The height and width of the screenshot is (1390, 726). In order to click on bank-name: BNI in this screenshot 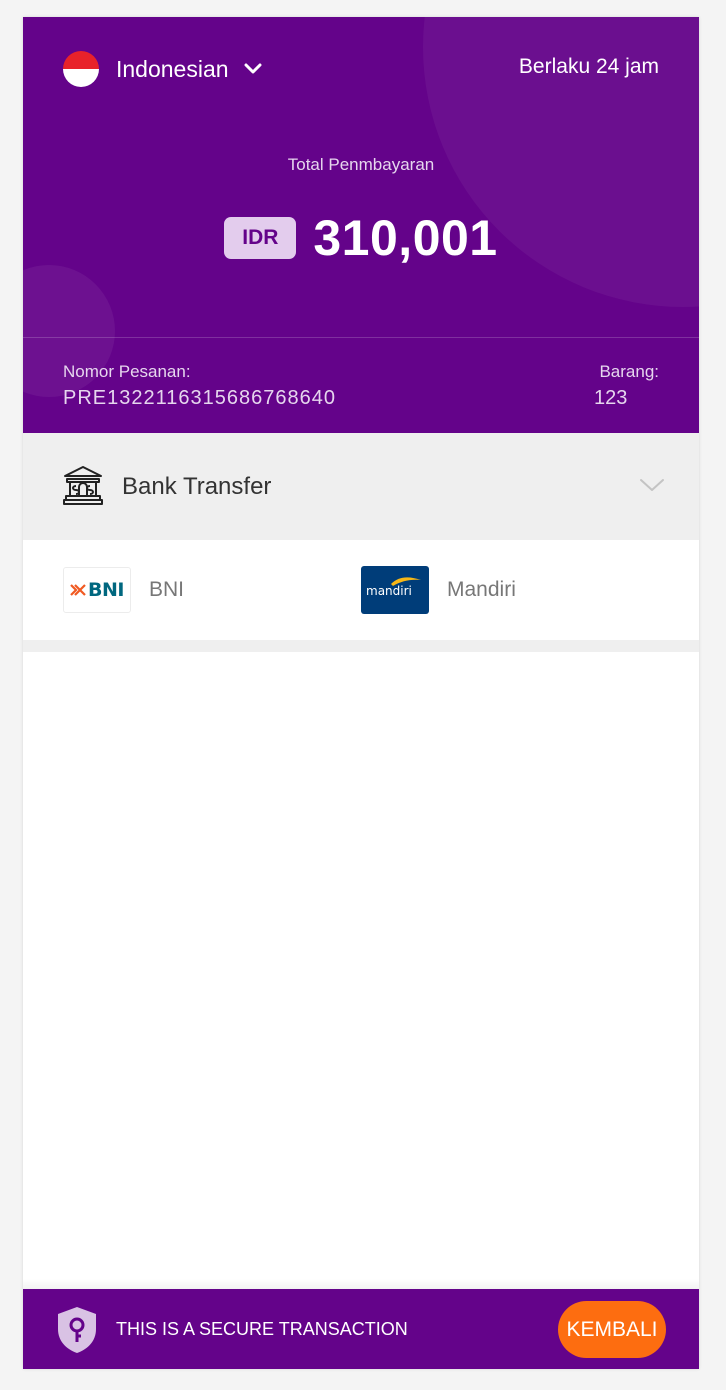, I will do `click(167, 589)`.